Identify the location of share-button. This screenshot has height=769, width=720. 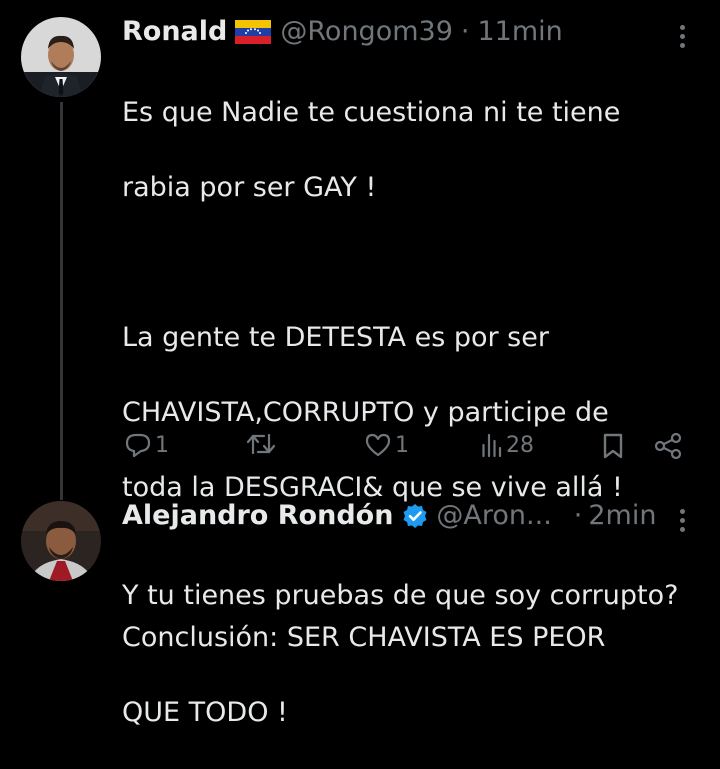
(668, 446).